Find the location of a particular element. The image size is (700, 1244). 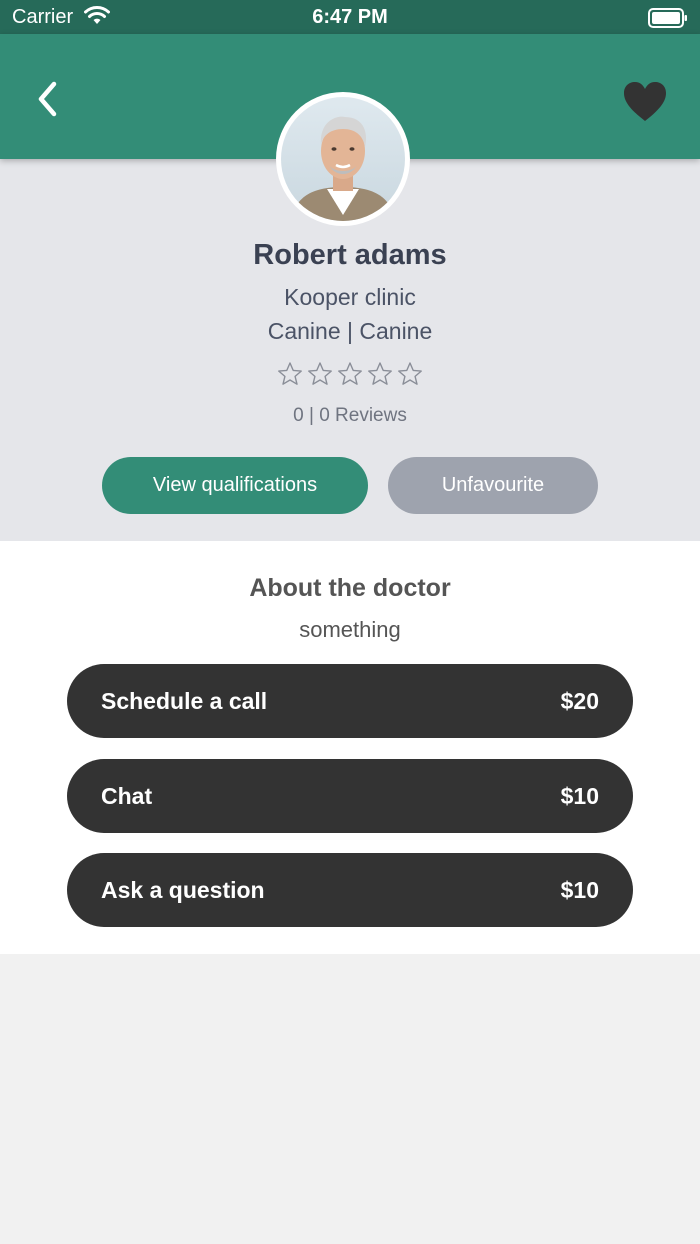

back-button is located at coordinates (50, 99).